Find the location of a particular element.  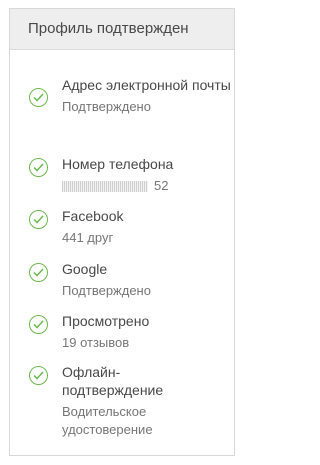

verification-title: Адрес электронной почты is located at coordinates (146, 85).